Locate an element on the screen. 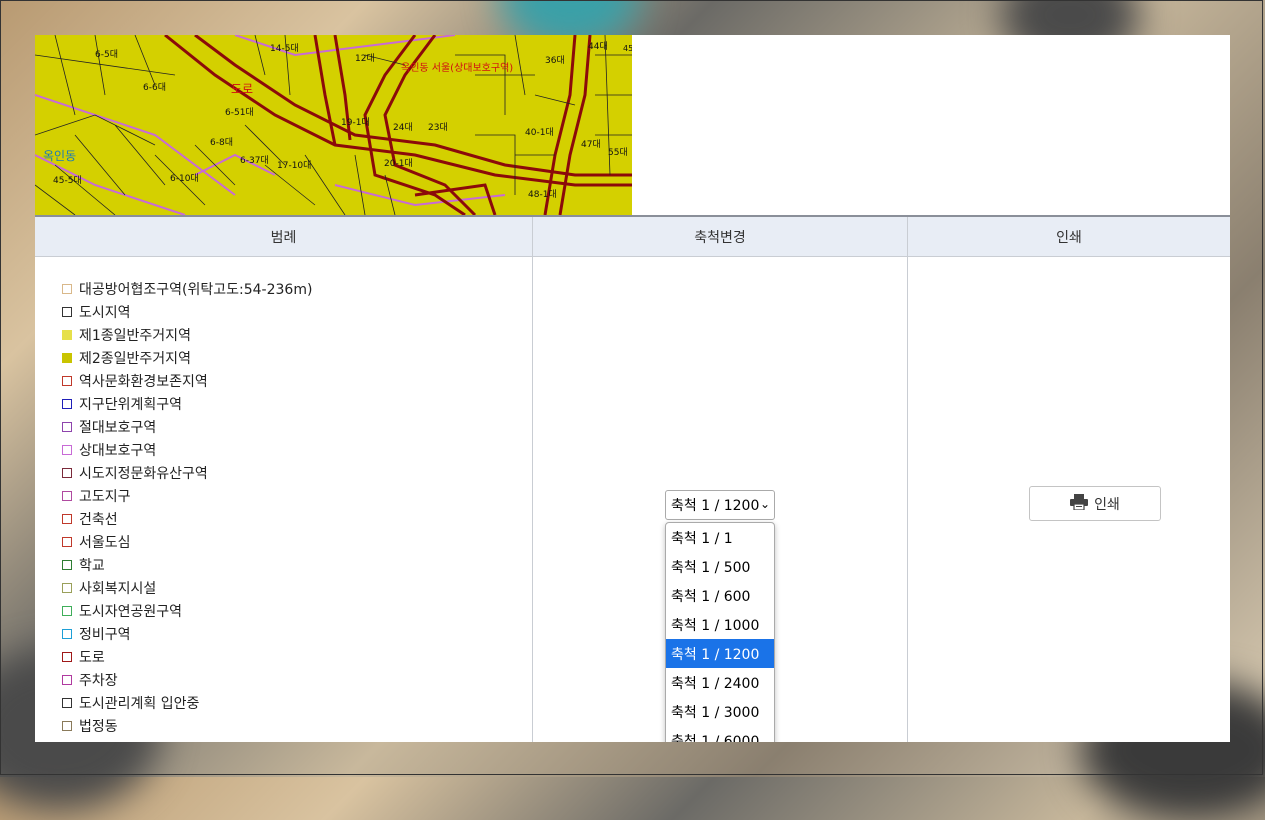  print-header: 인쇄 is located at coordinates (1069, 237).